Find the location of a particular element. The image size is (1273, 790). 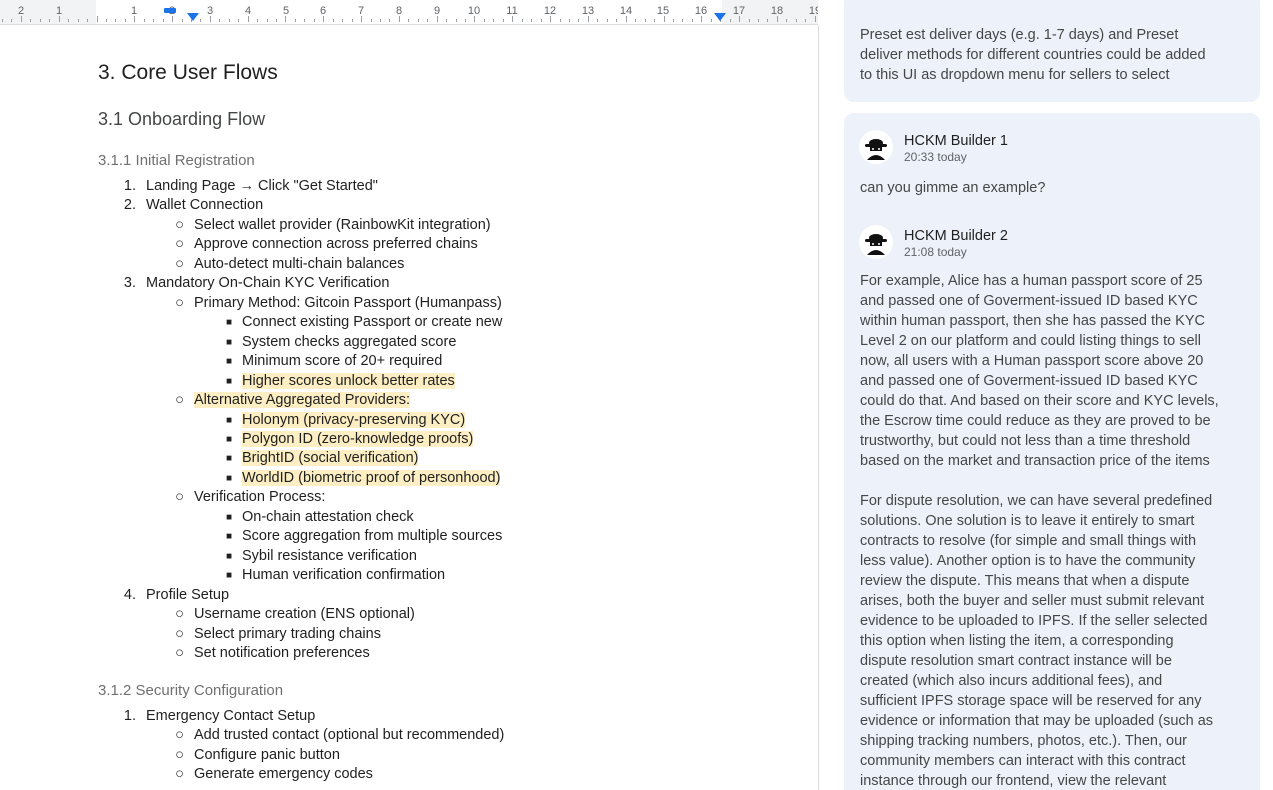

comment-timestamp: 20:33 today is located at coordinates (935, 157).